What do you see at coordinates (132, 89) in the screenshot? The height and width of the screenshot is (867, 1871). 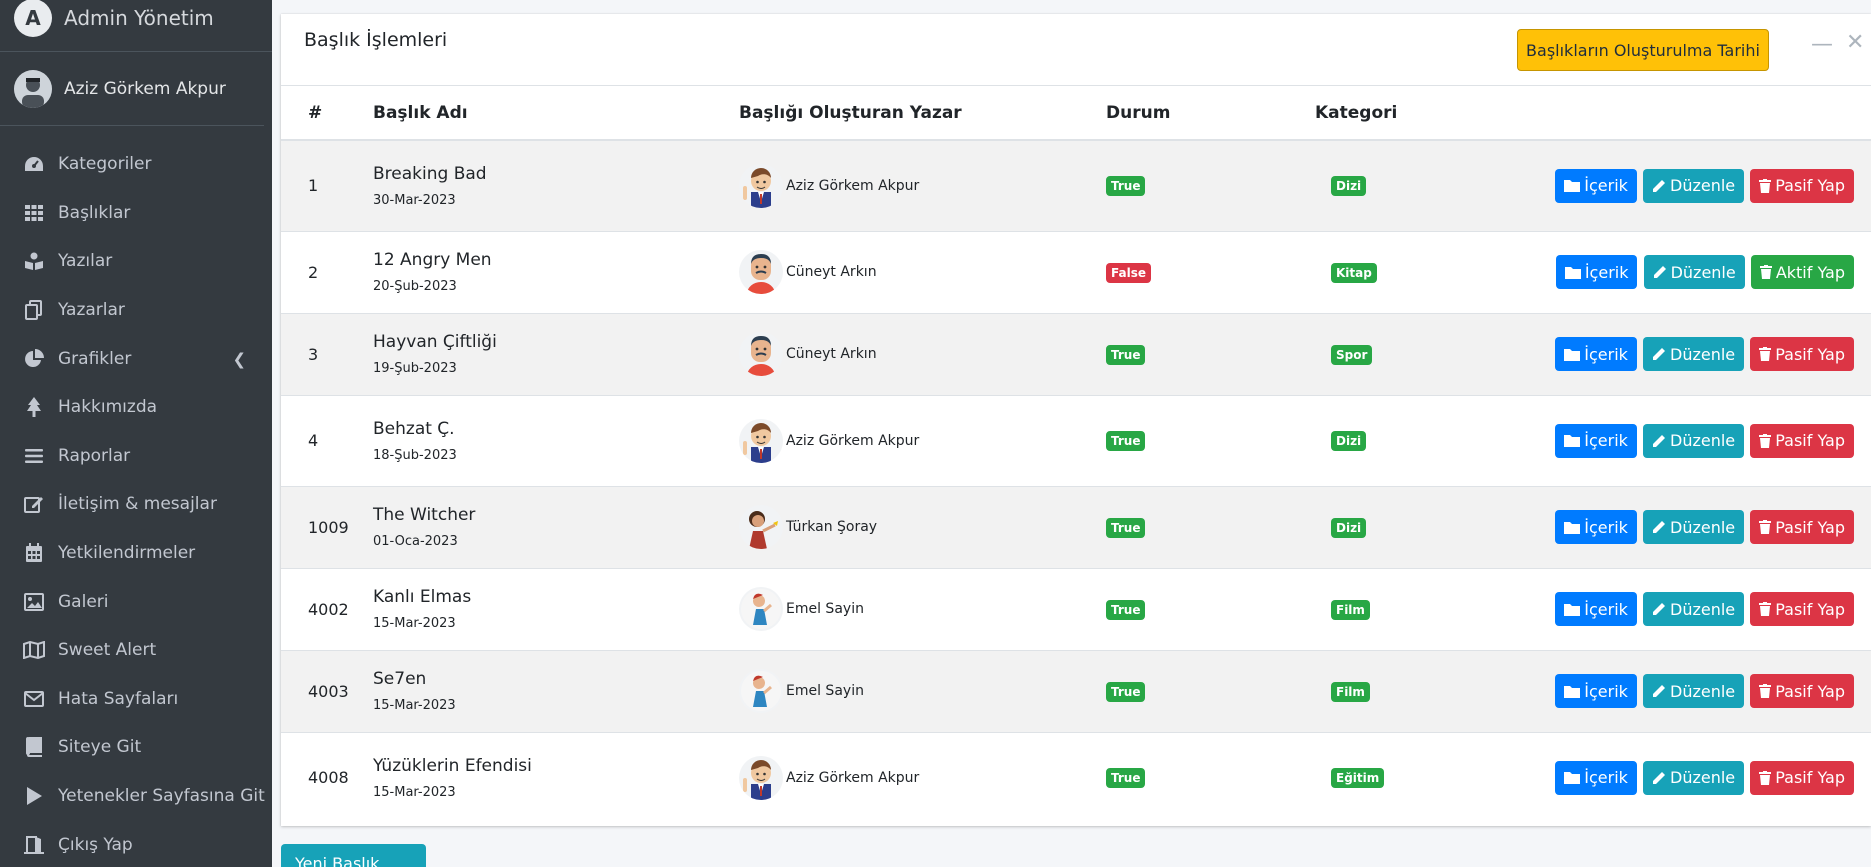 I see `user-panel: Aziz Görkem Akpur` at bounding box center [132, 89].